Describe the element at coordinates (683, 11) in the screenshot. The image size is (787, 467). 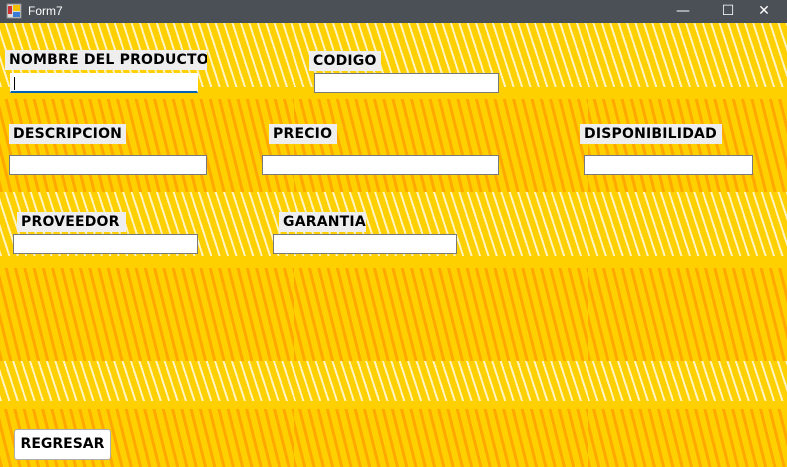
I see `minimize-button: —` at that location.